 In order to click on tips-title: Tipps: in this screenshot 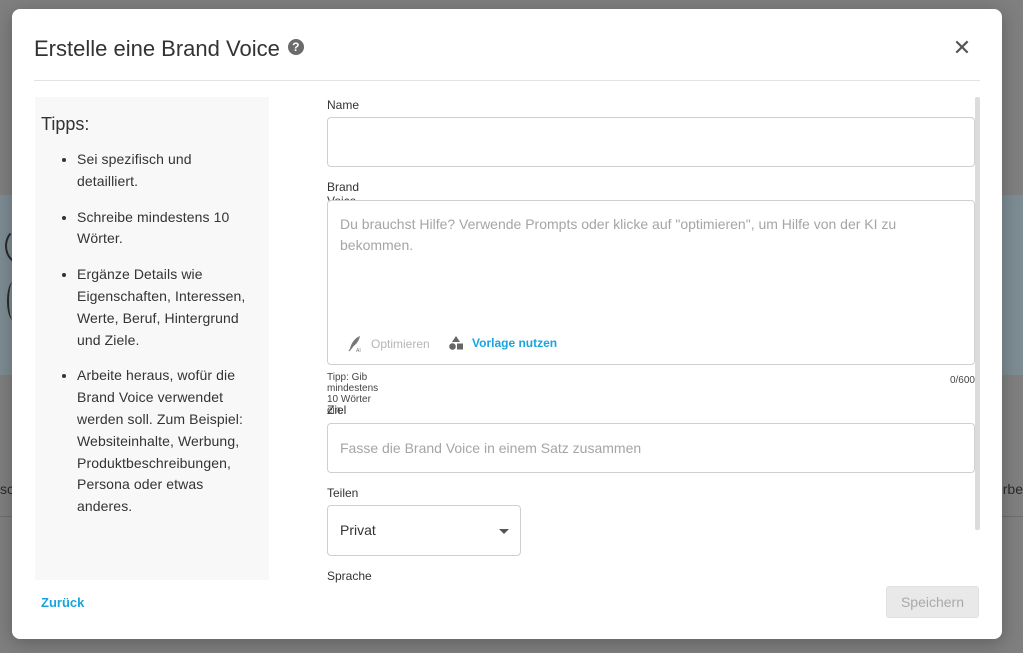, I will do `click(65, 124)`.